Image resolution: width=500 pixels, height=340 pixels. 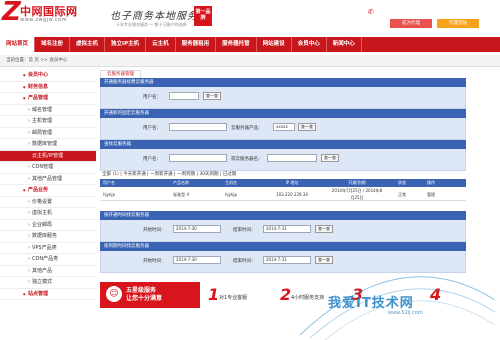 I want to click on sidebar-item-site-manage: 站点管理, so click(x=48, y=294).